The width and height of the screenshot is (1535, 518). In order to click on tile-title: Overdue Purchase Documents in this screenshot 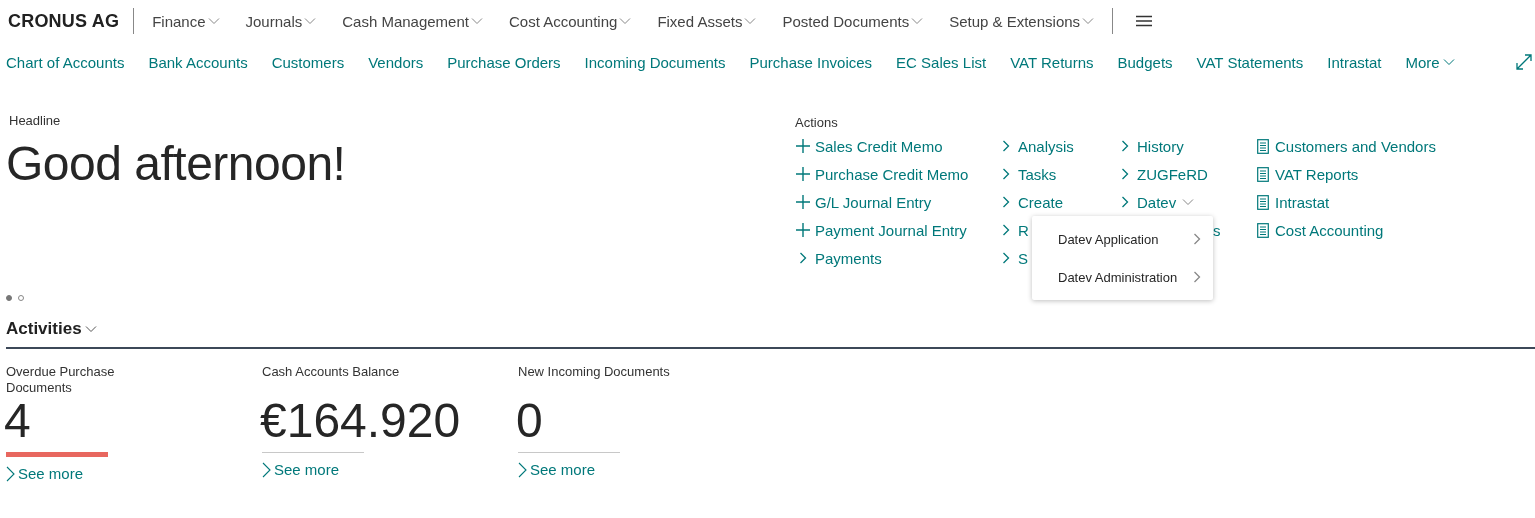, I will do `click(61, 380)`.